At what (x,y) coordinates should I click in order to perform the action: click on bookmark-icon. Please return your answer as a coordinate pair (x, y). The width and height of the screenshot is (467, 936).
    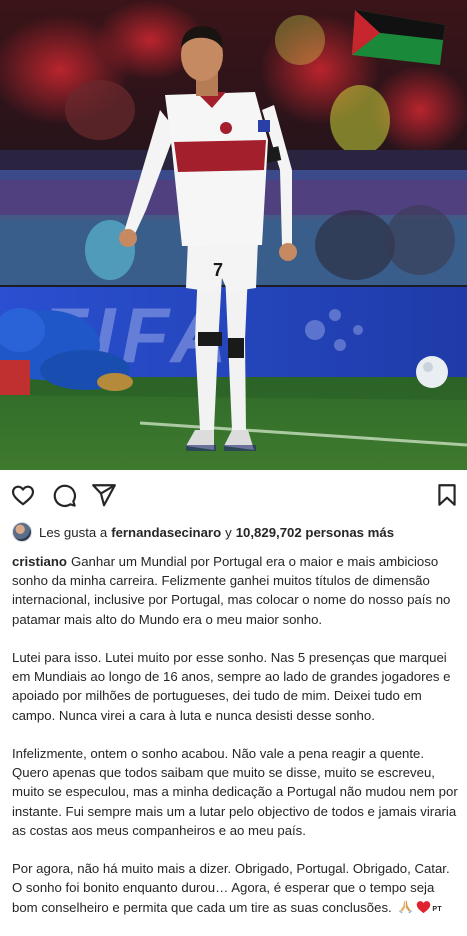
    Looking at the image, I should click on (447, 495).